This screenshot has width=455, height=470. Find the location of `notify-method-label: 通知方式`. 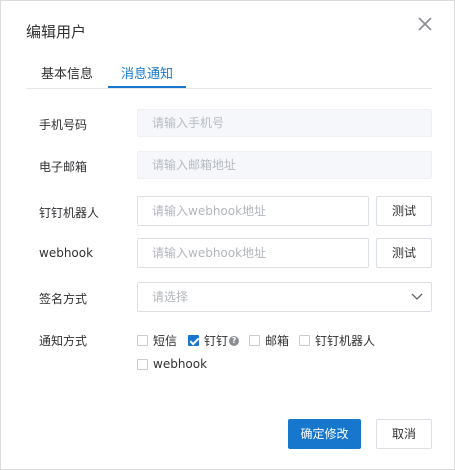

notify-method-label: 通知方式 is located at coordinates (63, 341).